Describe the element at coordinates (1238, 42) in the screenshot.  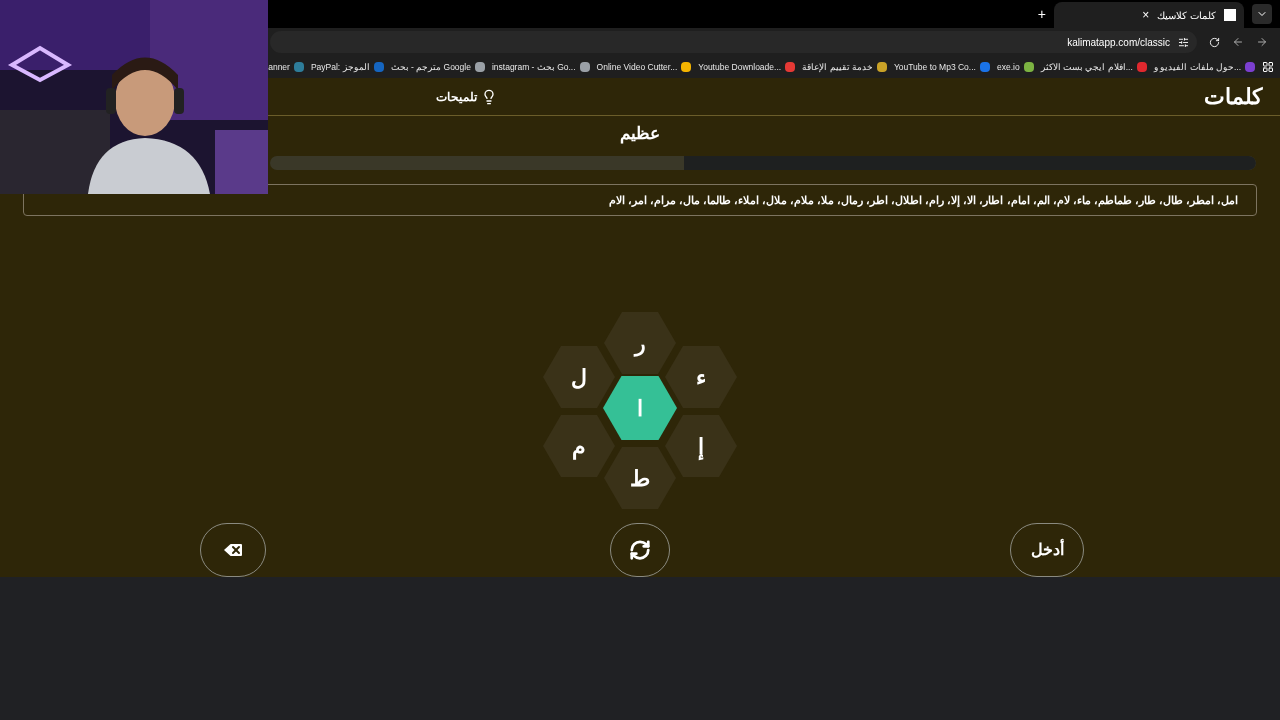
I see `back-icon` at that location.